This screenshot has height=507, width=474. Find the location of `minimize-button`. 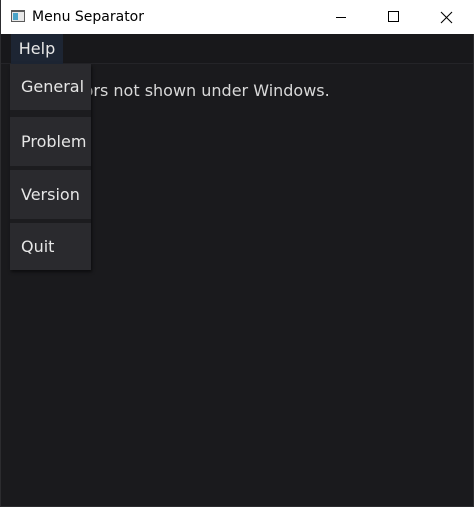

minimize-button is located at coordinates (340, 17).